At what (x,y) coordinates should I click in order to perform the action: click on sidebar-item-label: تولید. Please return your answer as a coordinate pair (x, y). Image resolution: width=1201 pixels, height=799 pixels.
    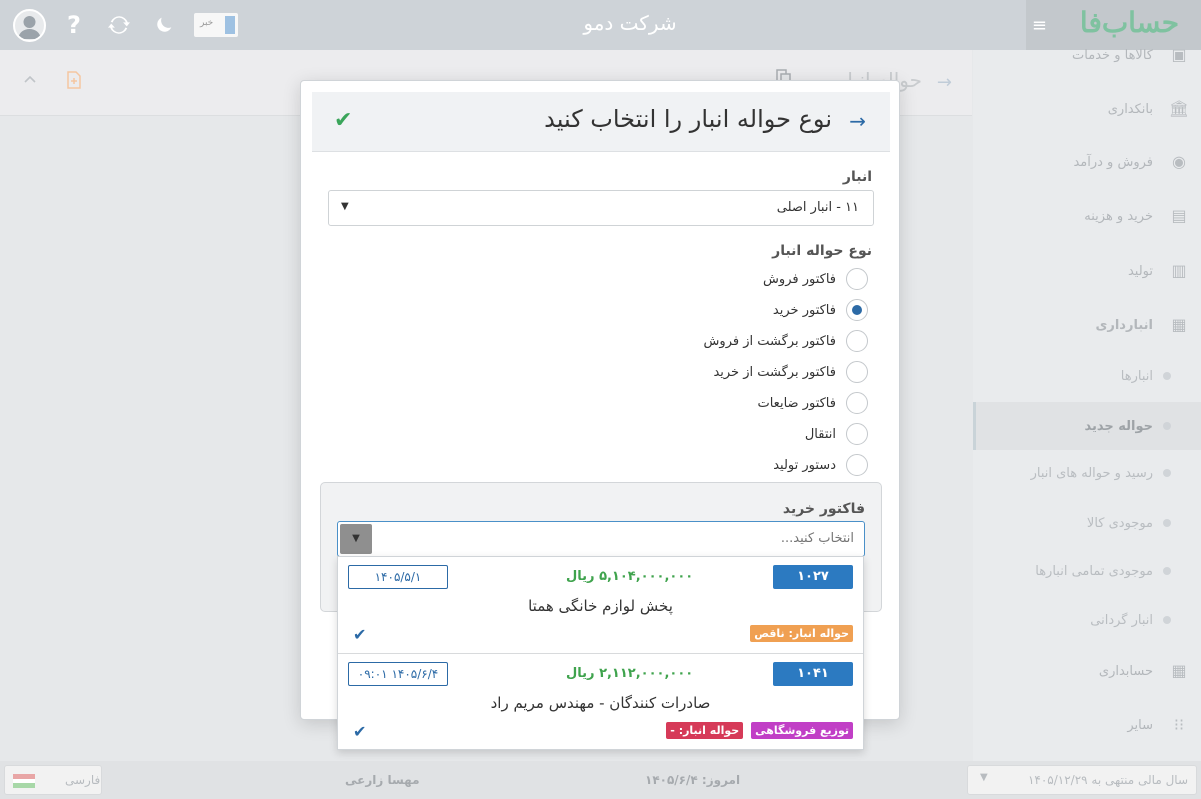
    Looking at the image, I should click on (1140, 271).